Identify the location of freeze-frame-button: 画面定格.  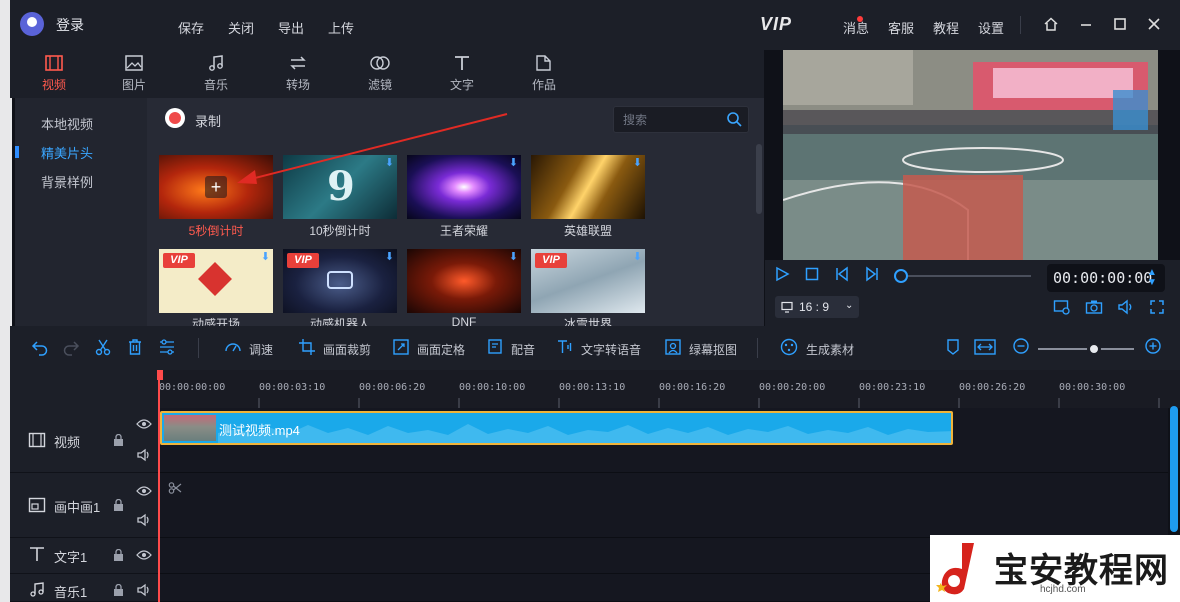
(441, 349).